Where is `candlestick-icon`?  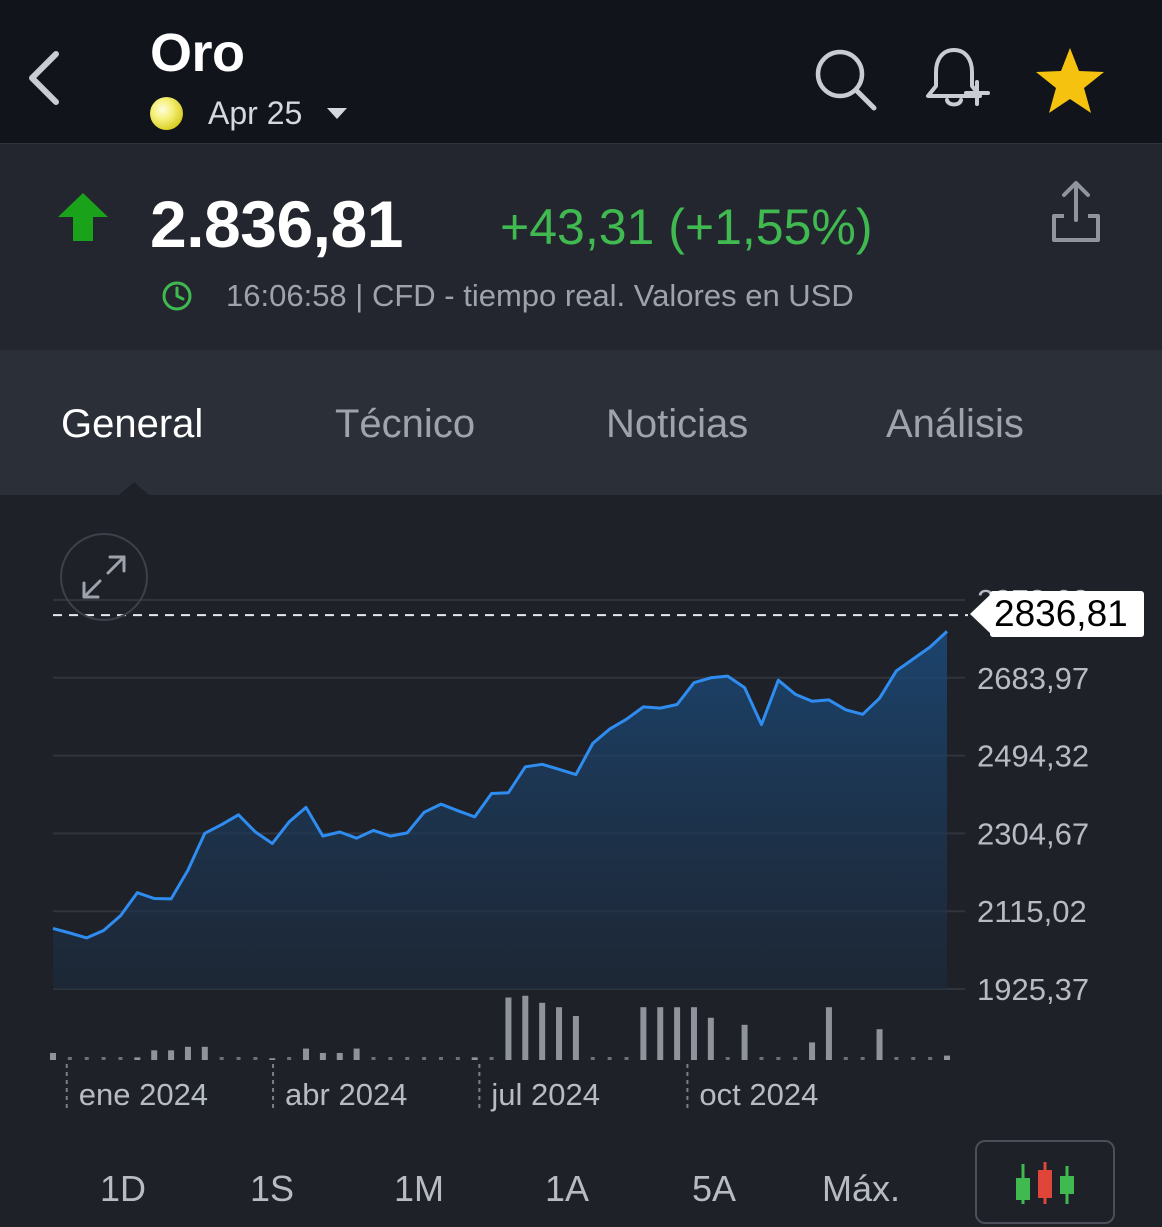
candlestick-icon is located at coordinates (1045, 1183).